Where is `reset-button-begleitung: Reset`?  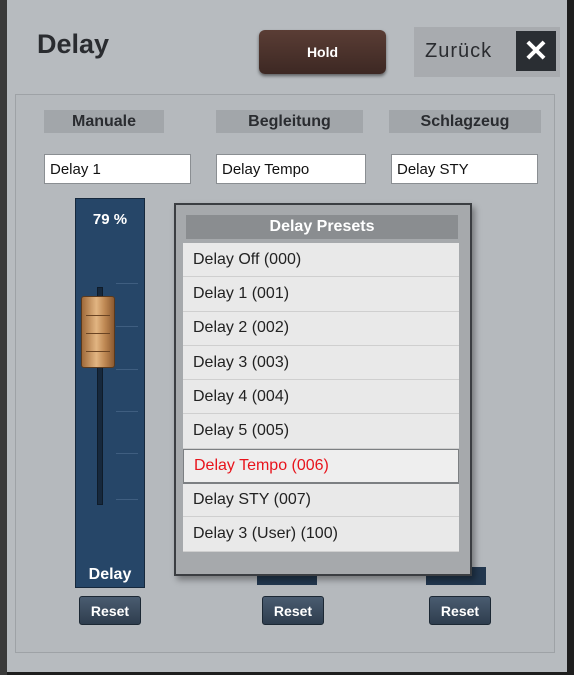 reset-button-begleitung: Reset is located at coordinates (293, 610).